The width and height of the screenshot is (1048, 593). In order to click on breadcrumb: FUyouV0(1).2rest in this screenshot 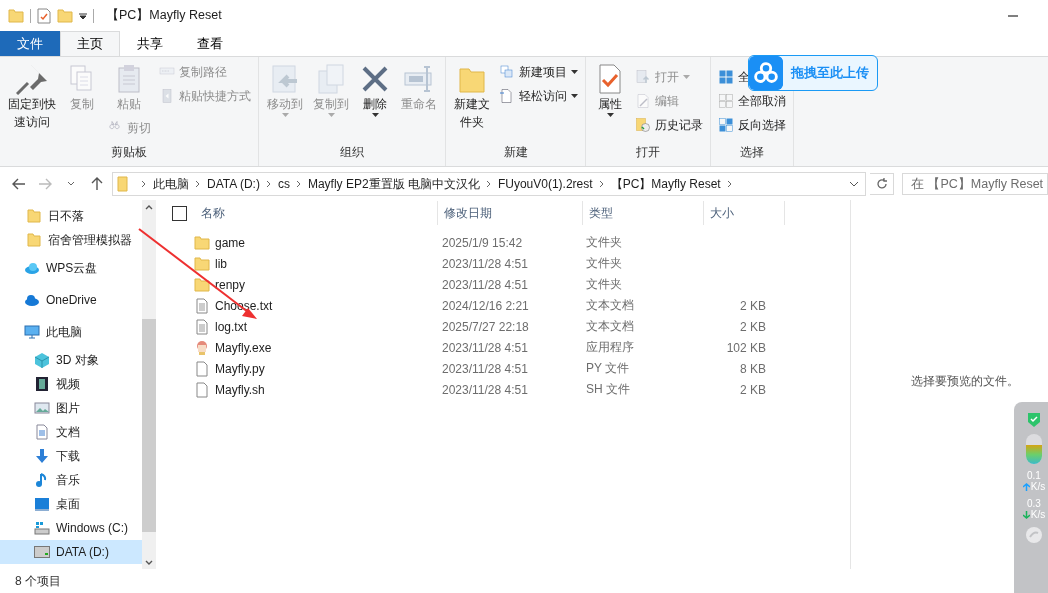, I will do `click(545, 184)`.